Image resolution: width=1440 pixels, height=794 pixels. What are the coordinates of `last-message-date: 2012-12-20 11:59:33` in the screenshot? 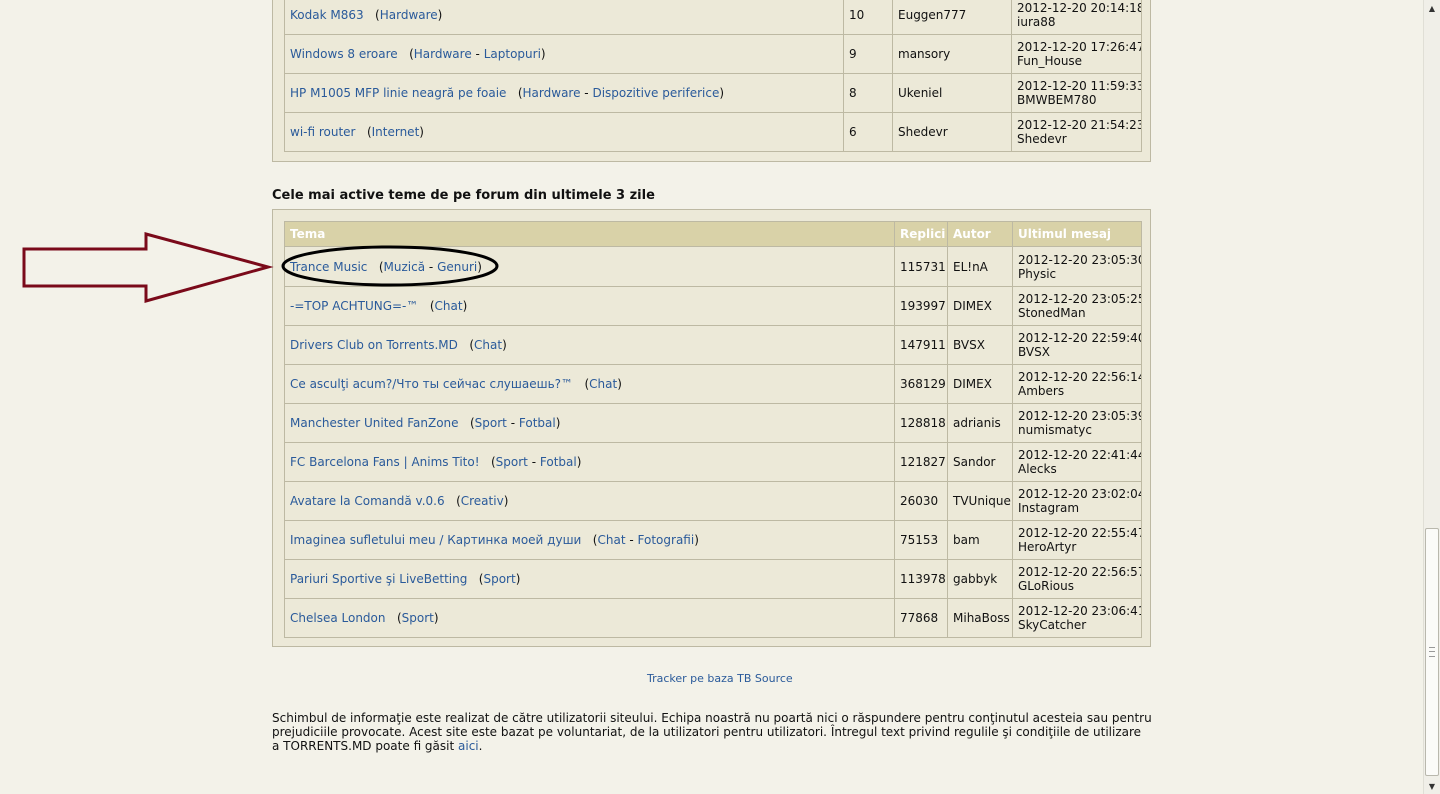 It's located at (1079, 86).